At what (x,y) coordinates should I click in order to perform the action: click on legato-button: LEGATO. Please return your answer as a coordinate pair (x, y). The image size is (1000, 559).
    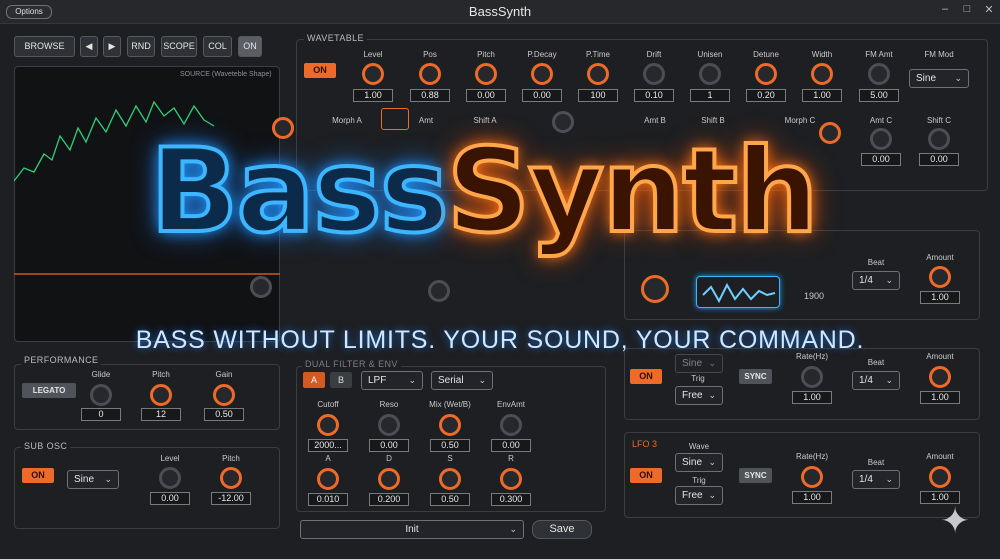
    Looking at the image, I should click on (49, 390).